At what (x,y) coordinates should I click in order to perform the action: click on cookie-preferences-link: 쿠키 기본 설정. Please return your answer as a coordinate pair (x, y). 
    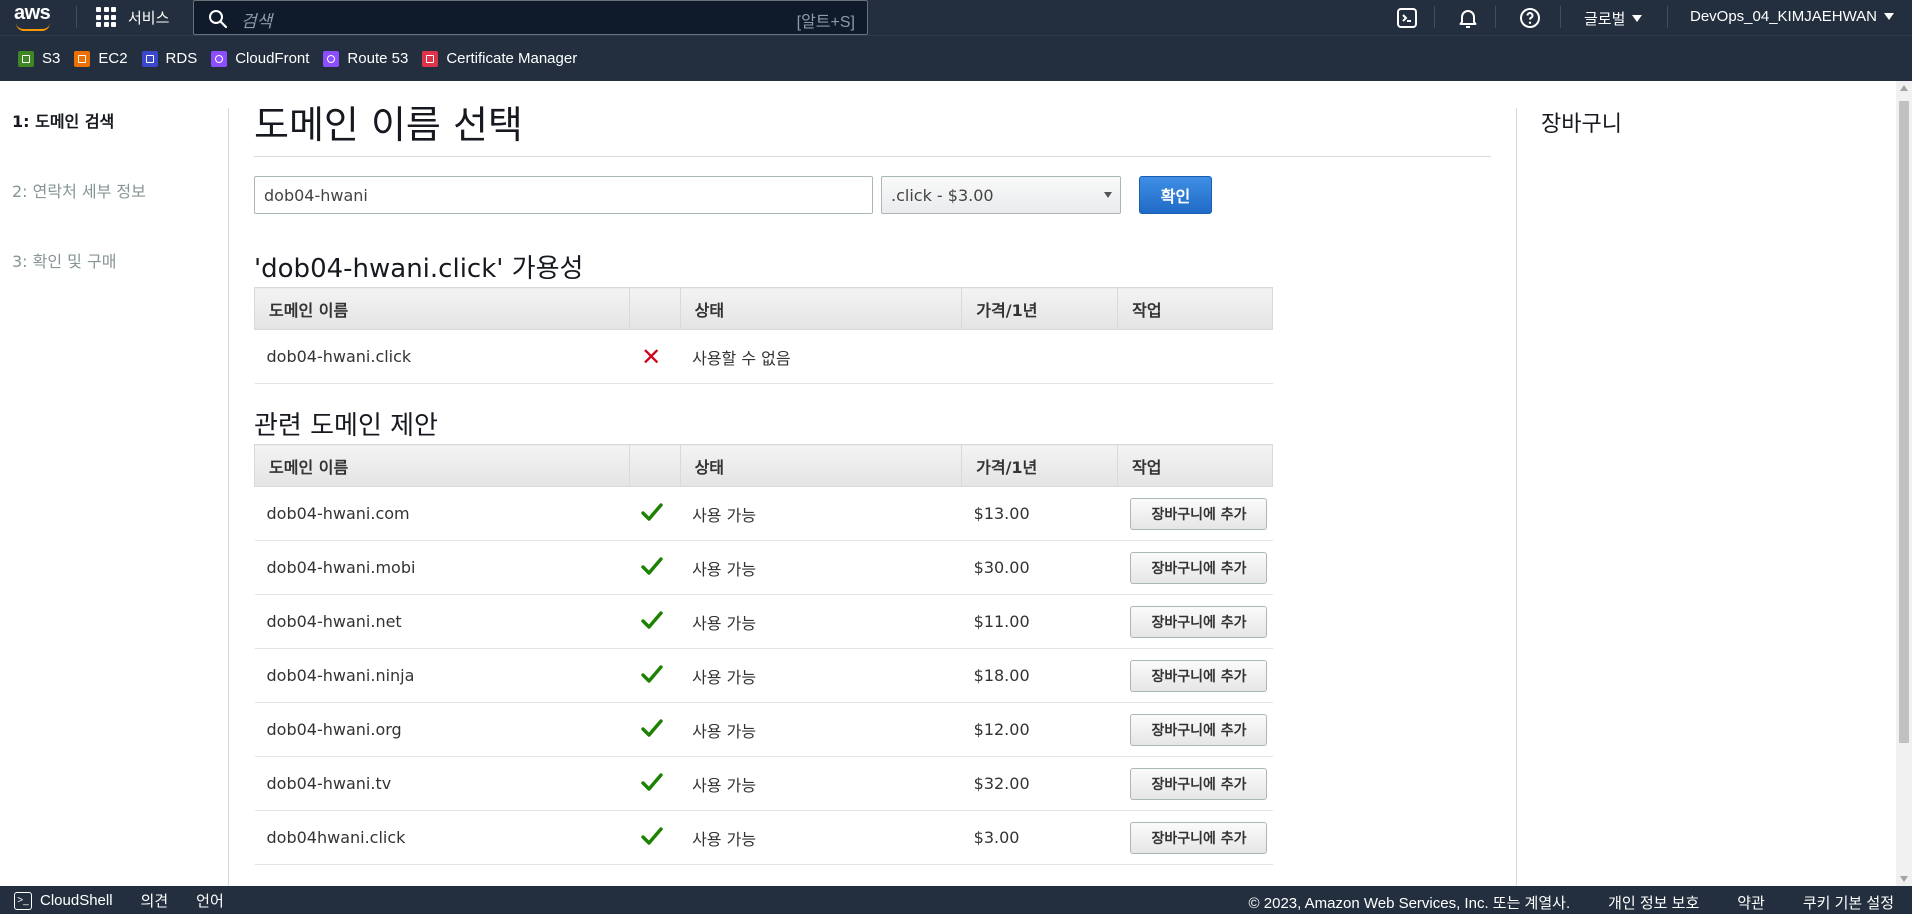
    Looking at the image, I should click on (1848, 902).